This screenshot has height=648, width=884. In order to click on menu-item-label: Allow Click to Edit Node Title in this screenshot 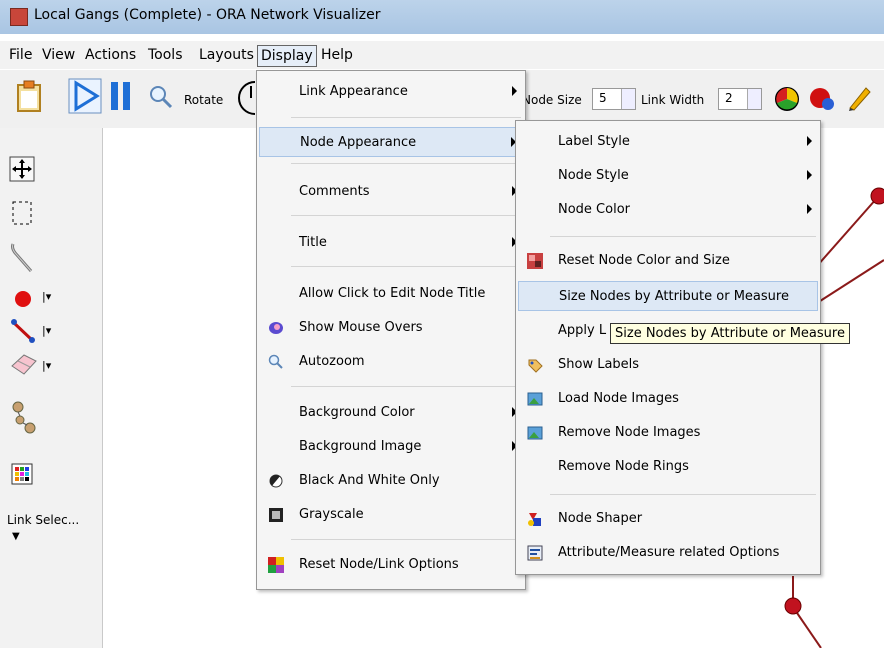, I will do `click(392, 293)`.